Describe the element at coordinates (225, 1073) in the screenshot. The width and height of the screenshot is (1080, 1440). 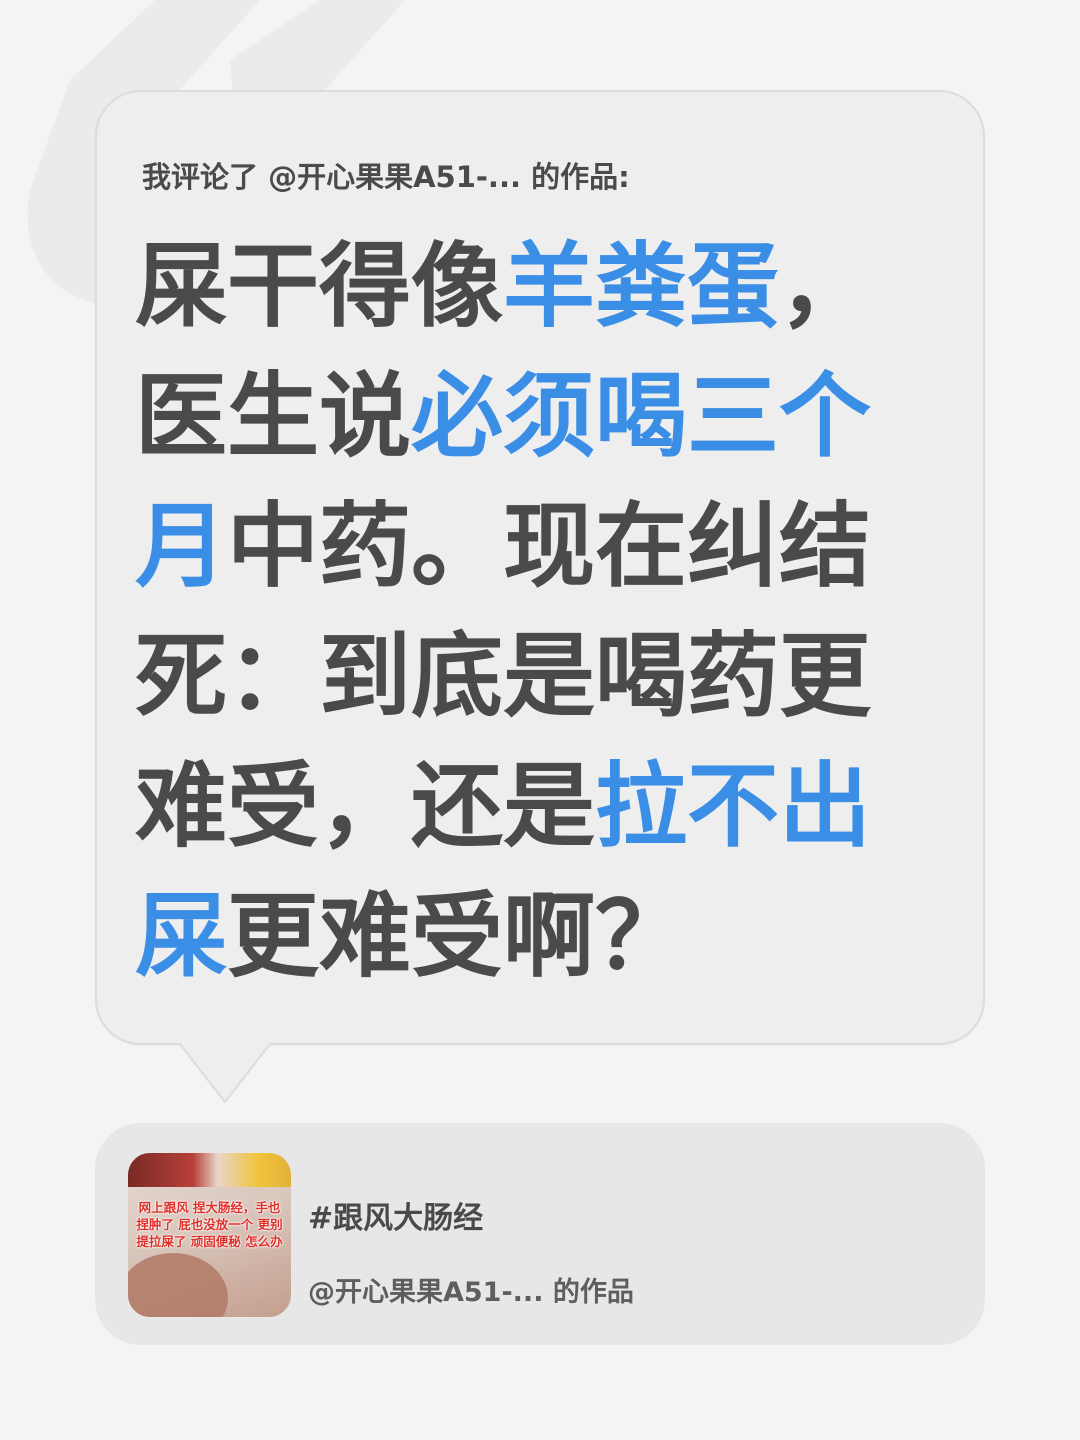
I see `speech-bubble-tail` at that location.